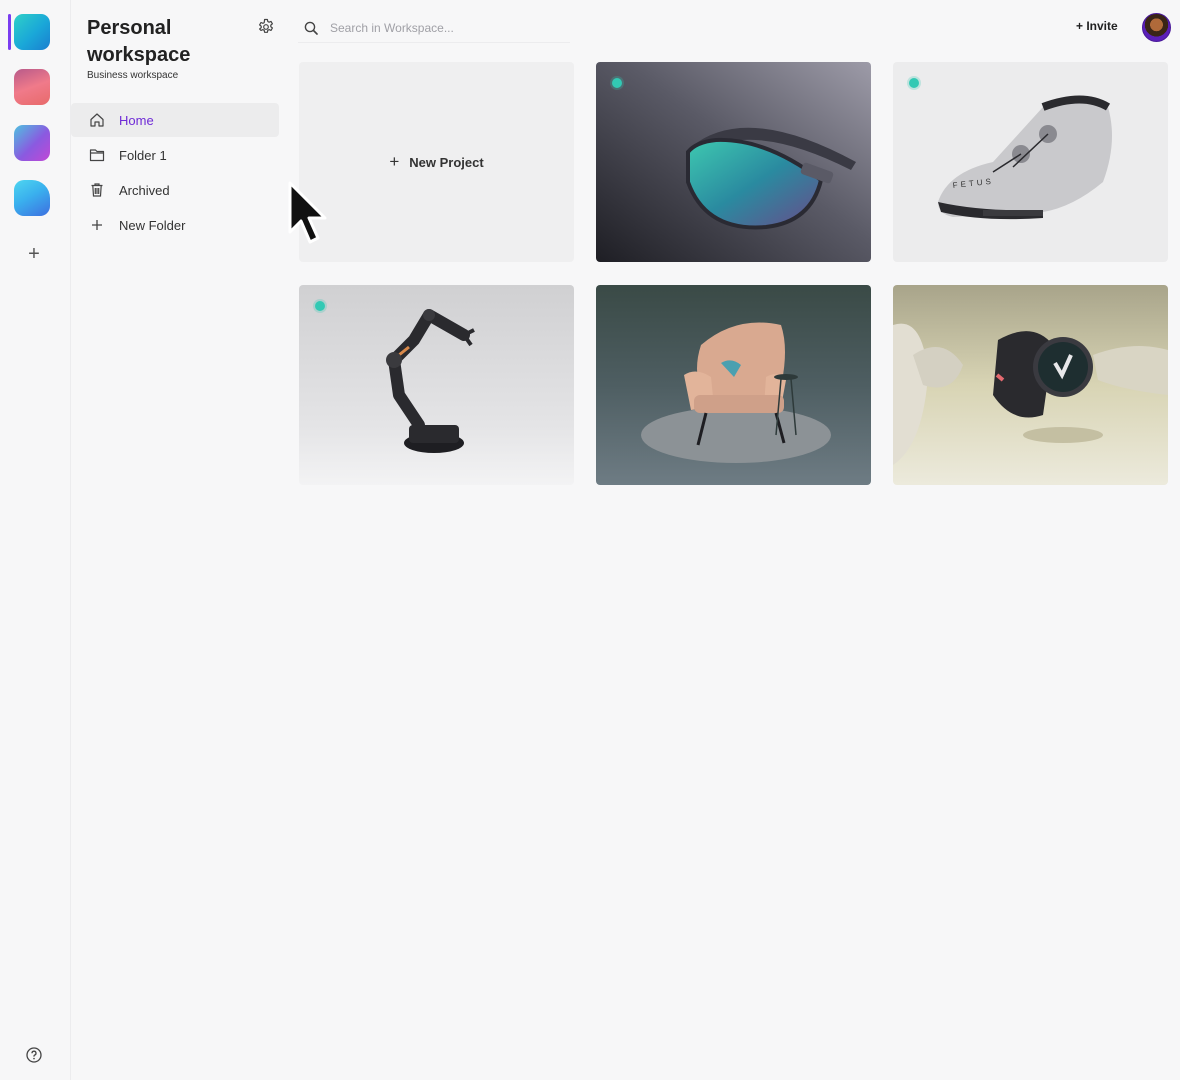  I want to click on workspace-title: Personal workspace, so click(139, 41).